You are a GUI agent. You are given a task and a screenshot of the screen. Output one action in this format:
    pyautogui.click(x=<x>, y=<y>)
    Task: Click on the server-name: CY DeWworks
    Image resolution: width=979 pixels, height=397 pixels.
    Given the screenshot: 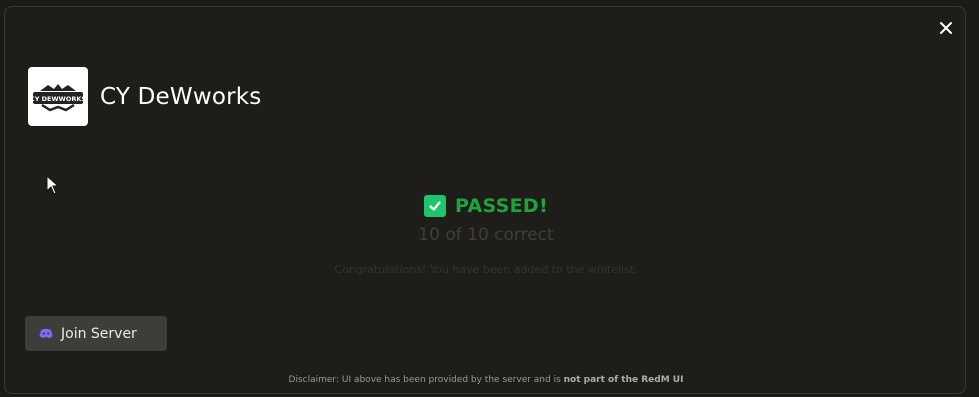 What is the action you would take?
    pyautogui.click(x=181, y=96)
    